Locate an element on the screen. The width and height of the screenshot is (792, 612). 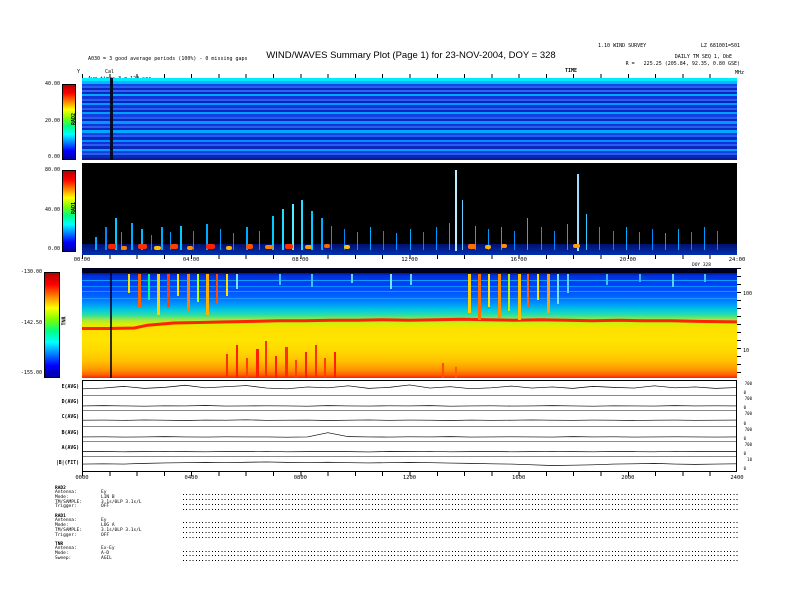
time-tick-label: 08:00 is located at coordinates (300, 260).